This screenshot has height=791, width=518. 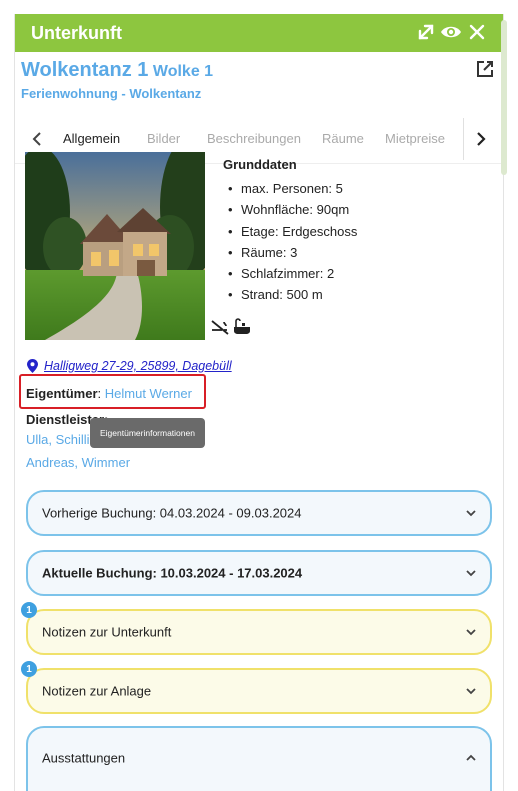 What do you see at coordinates (138, 366) in the screenshot?
I see `address-link: Halligweg 27-29, 25899, Dagebüll` at bounding box center [138, 366].